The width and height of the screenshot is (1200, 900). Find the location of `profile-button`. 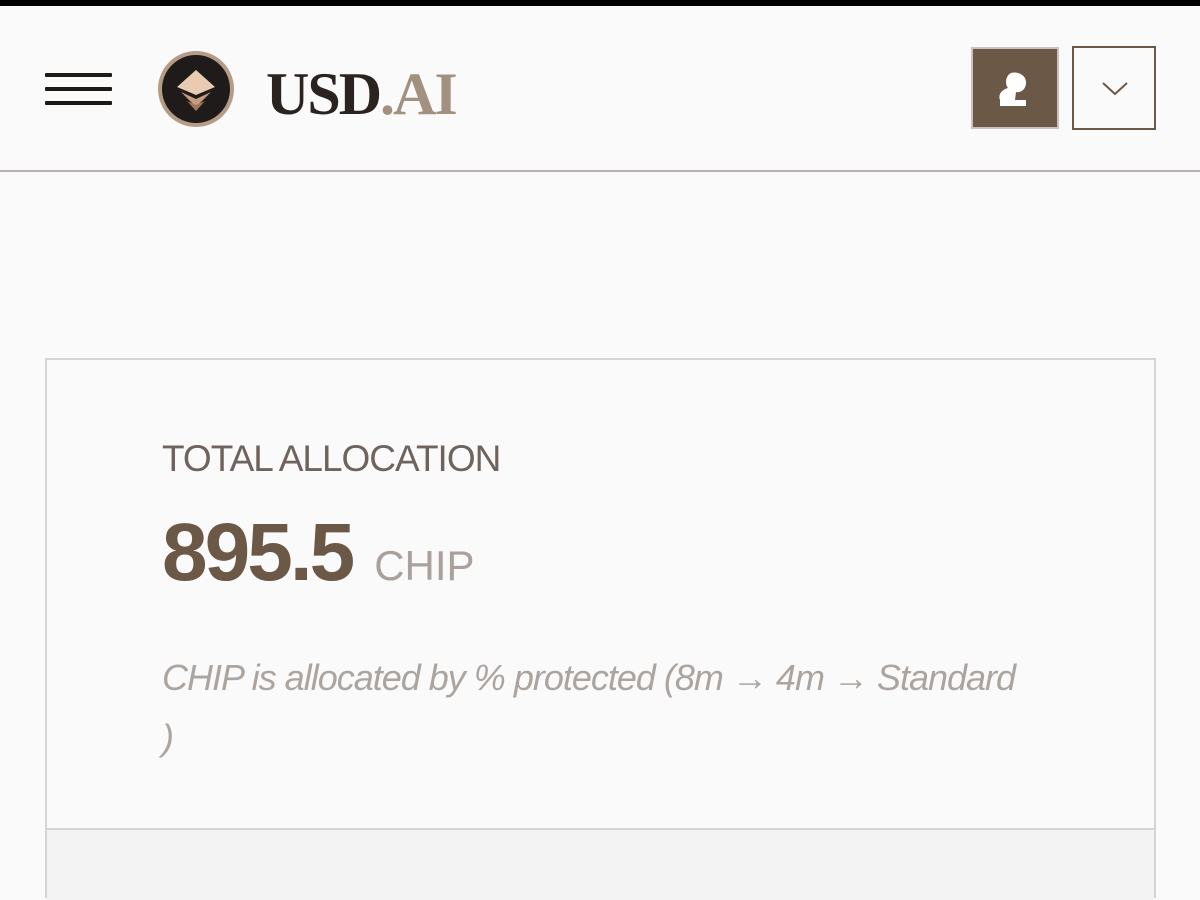

profile-button is located at coordinates (1015, 88).